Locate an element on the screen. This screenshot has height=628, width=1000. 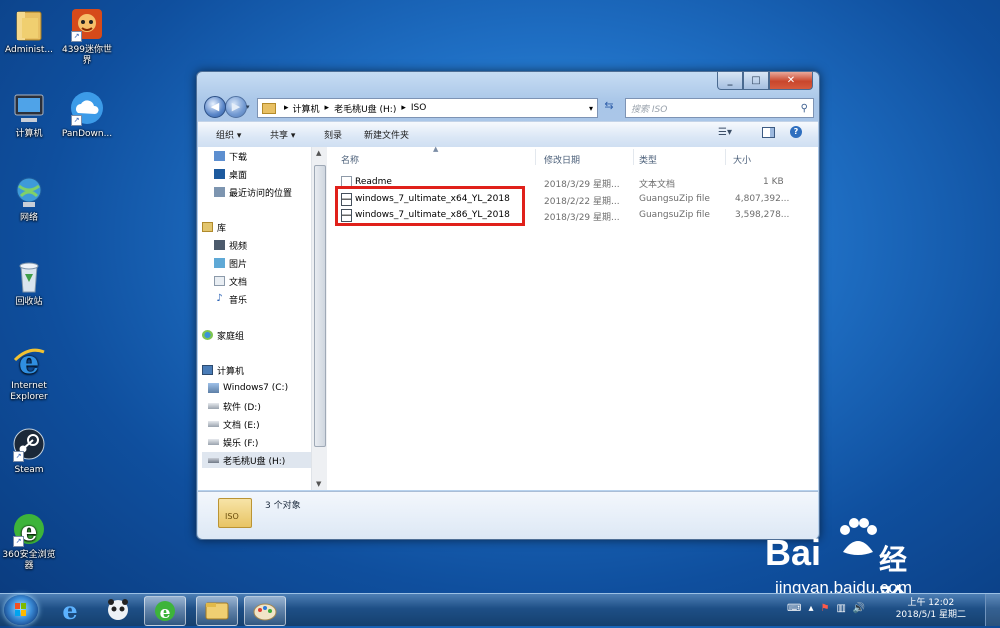
navigation-scrollbar: ▲ ▼ is located at coordinates (319, 318).